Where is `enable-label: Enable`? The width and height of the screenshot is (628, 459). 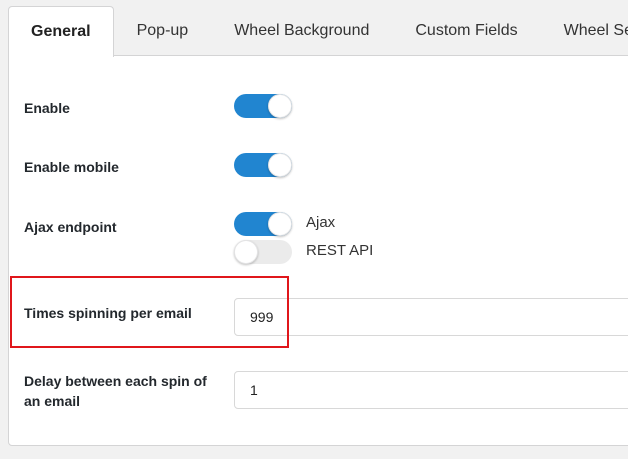 enable-label: Enable is located at coordinates (47, 108).